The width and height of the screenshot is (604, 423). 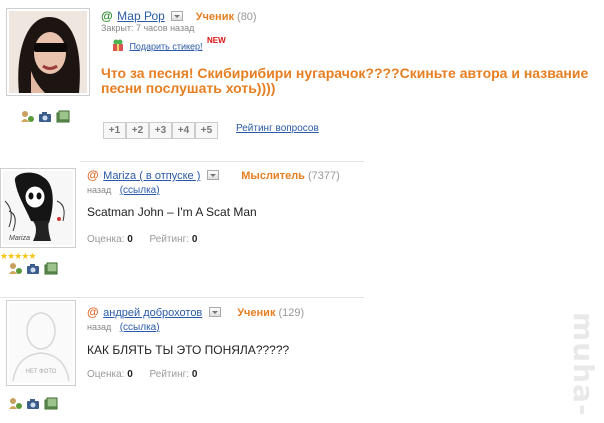 What do you see at coordinates (277, 128) in the screenshot?
I see `rating-questions-link: Рейтинг вопросов` at bounding box center [277, 128].